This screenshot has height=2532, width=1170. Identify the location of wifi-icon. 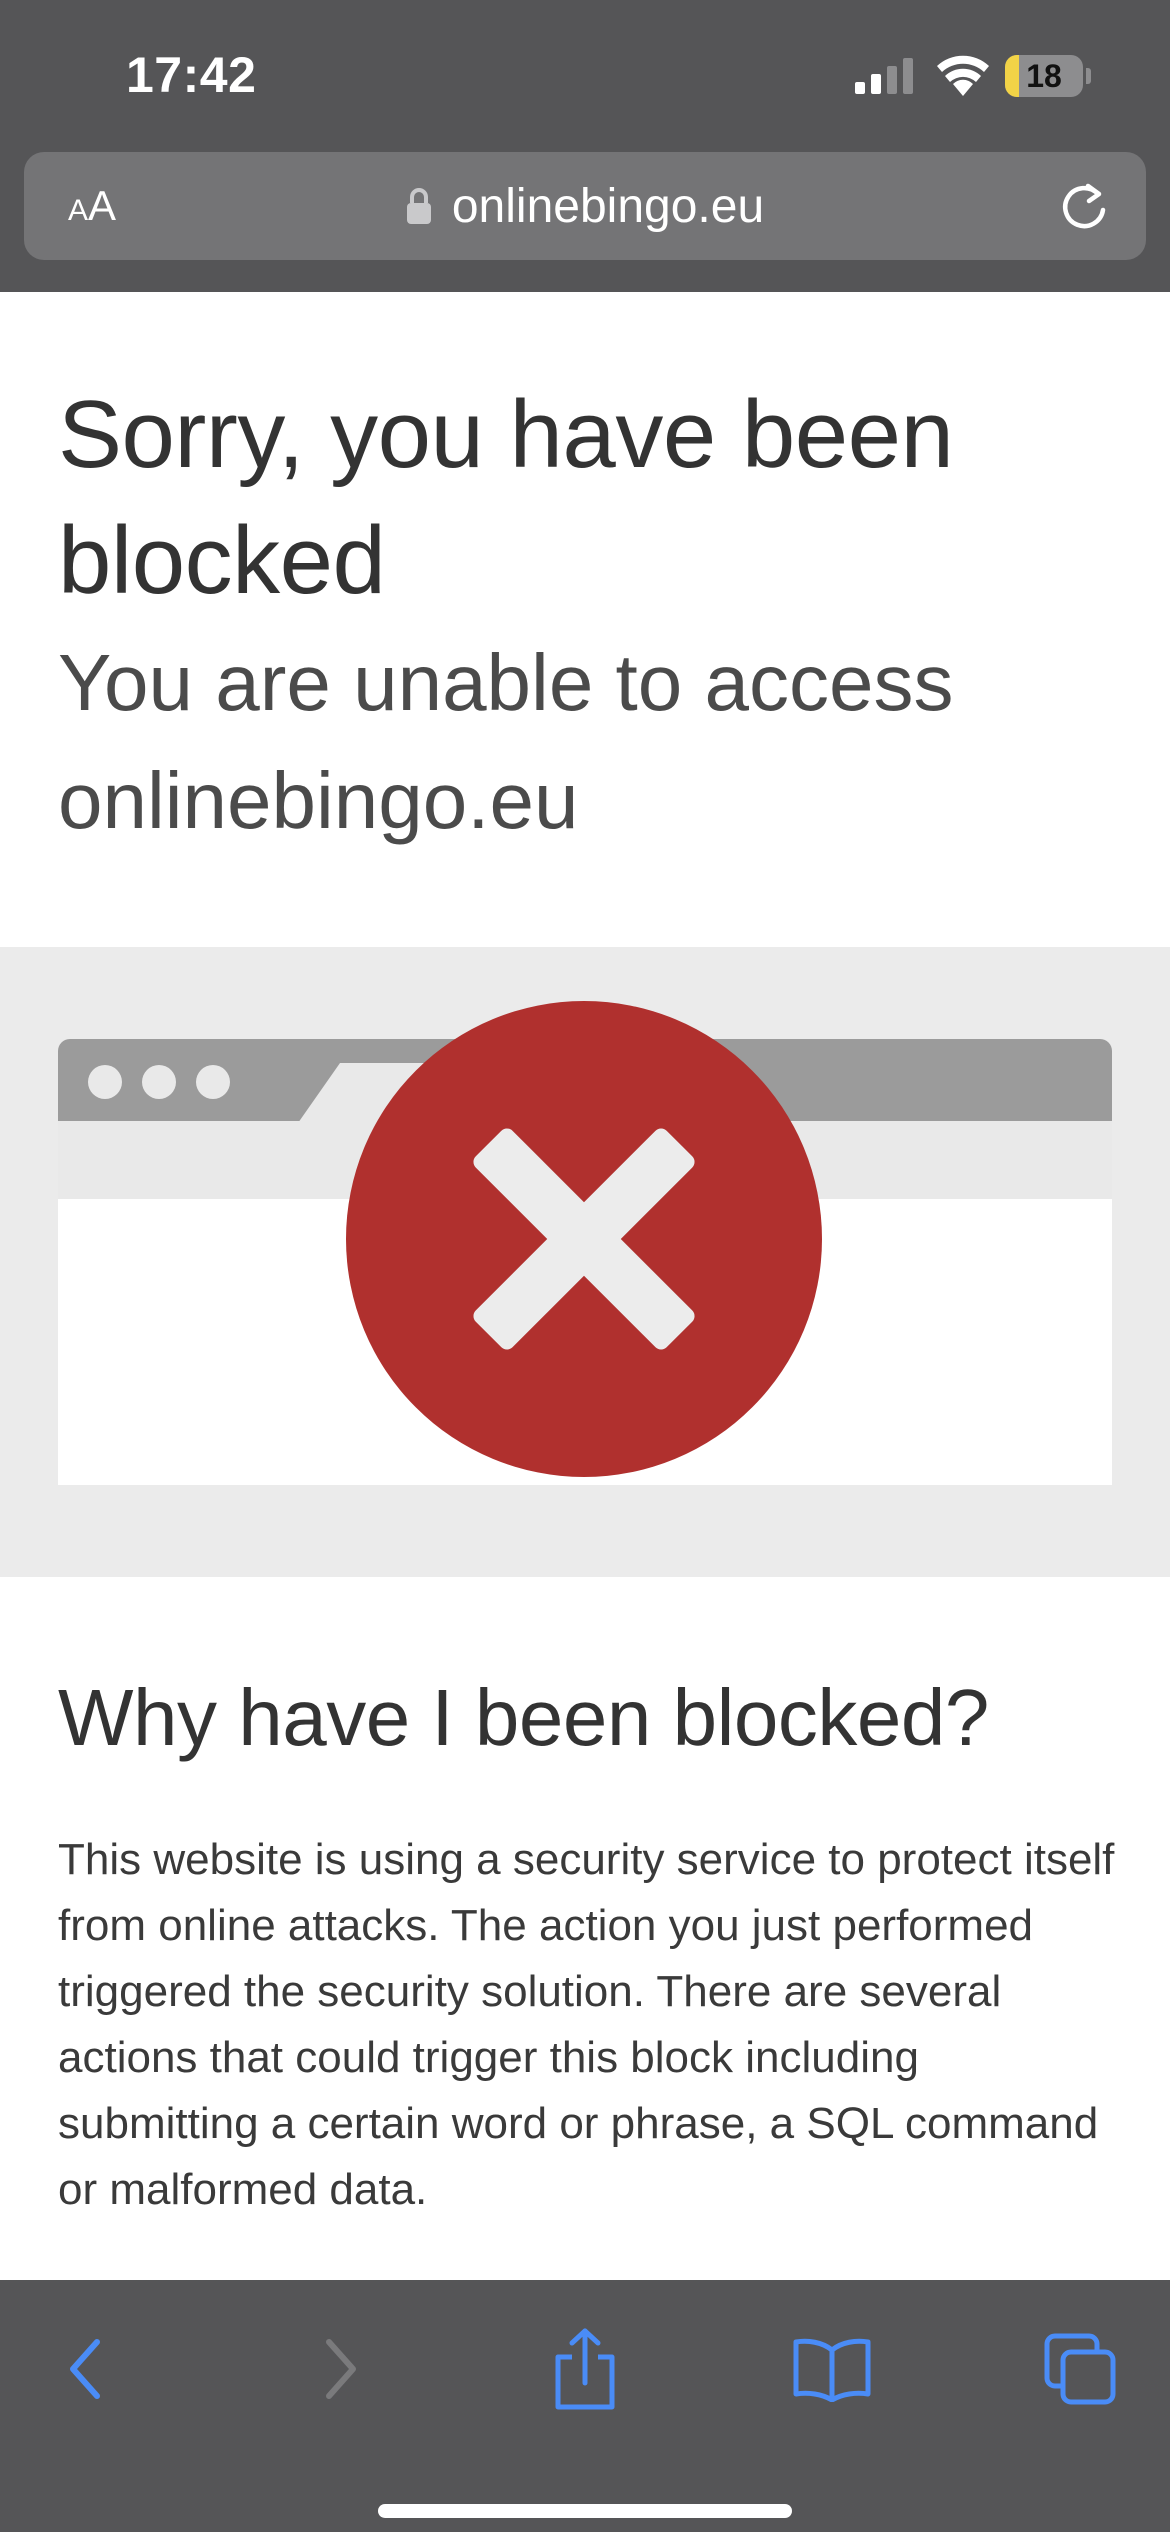
(963, 75).